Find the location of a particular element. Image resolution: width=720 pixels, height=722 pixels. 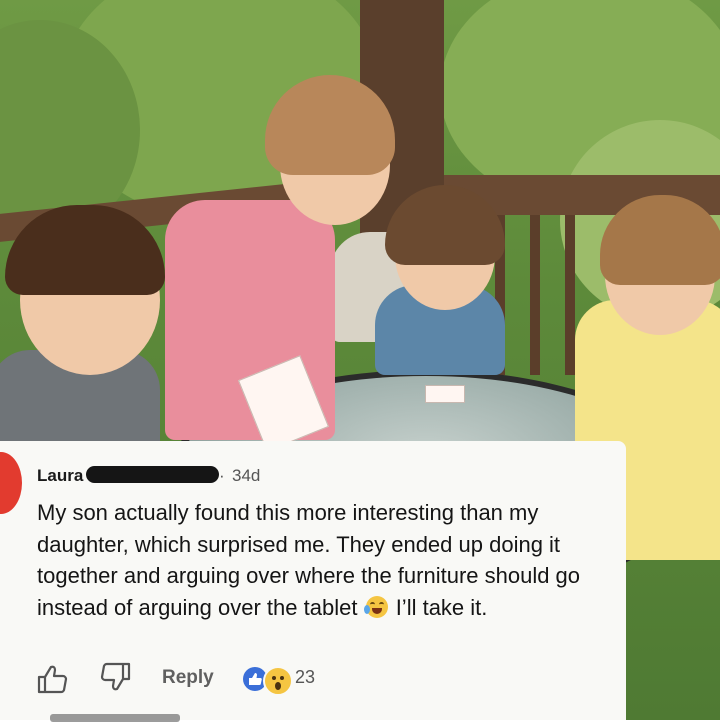

wow-reaction-icon is located at coordinates (278, 681).